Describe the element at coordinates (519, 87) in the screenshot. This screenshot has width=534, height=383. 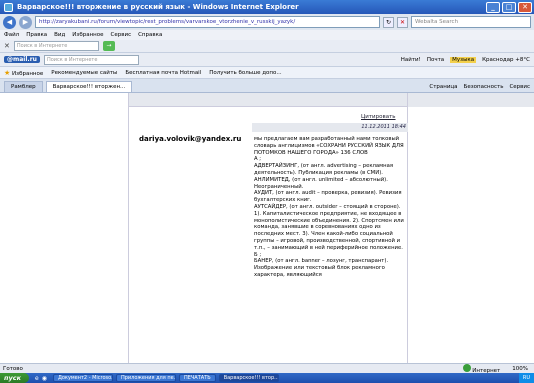
I see `tools-menu-button: Сервис` at that location.